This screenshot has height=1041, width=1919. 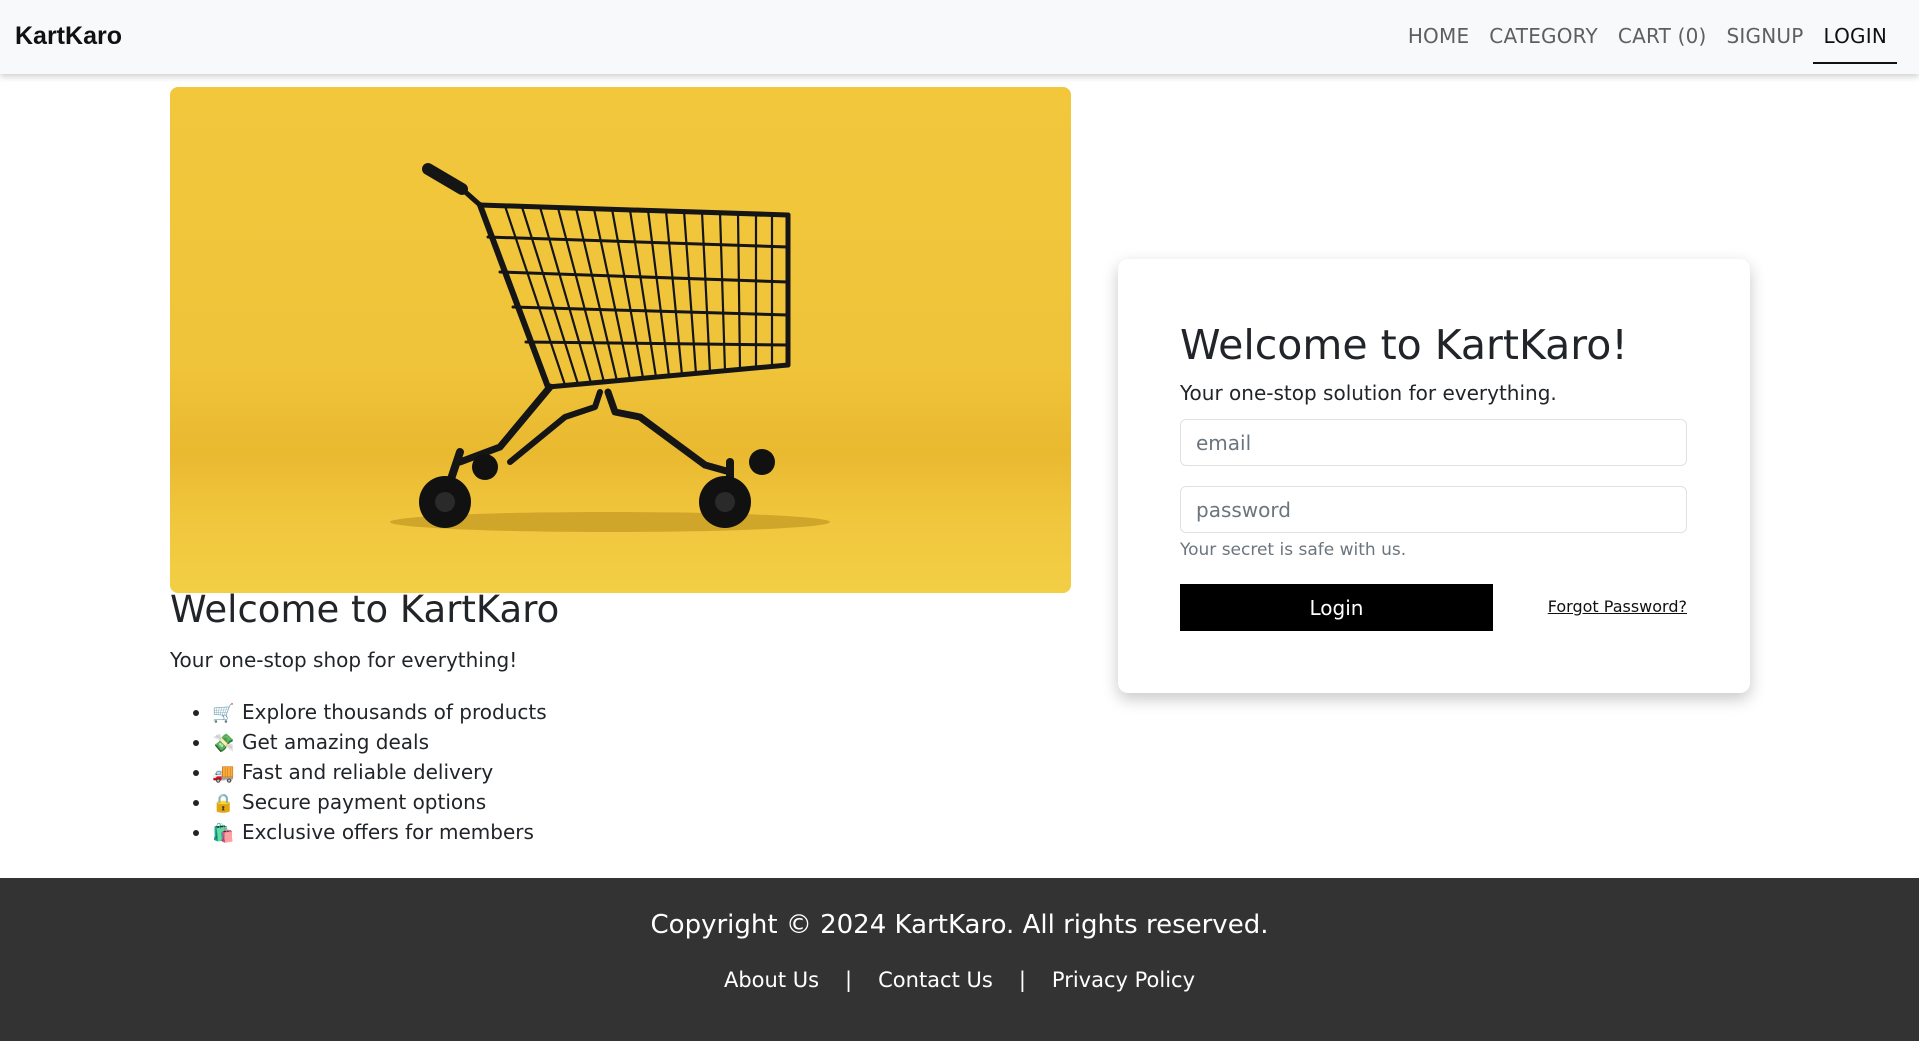 What do you see at coordinates (388, 832) in the screenshot?
I see `feature-text: Exclusive offers for members` at bounding box center [388, 832].